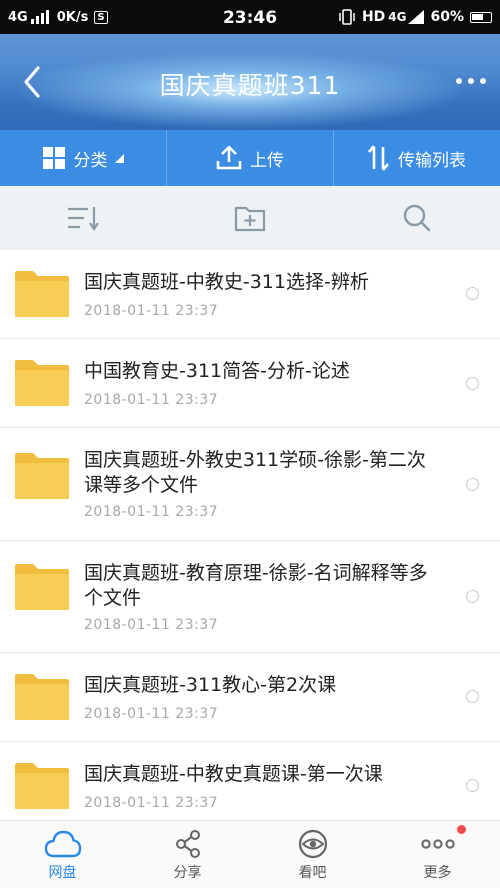  I want to click on battery-percent: 60%, so click(447, 17).